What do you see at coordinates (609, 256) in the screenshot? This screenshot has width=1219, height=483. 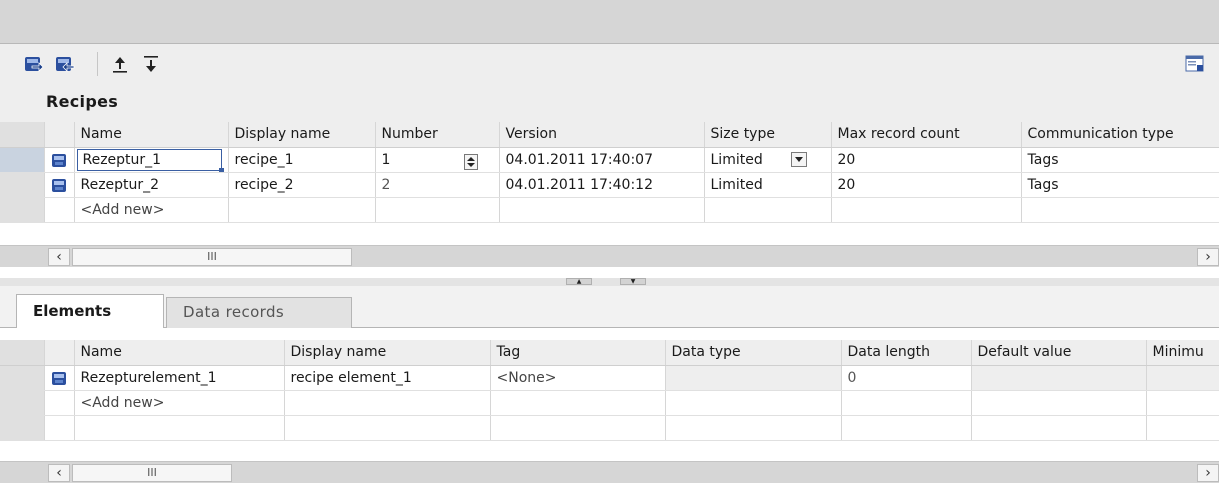 I see `recipes-horizontal-scrollbar: ‹ III ›` at bounding box center [609, 256].